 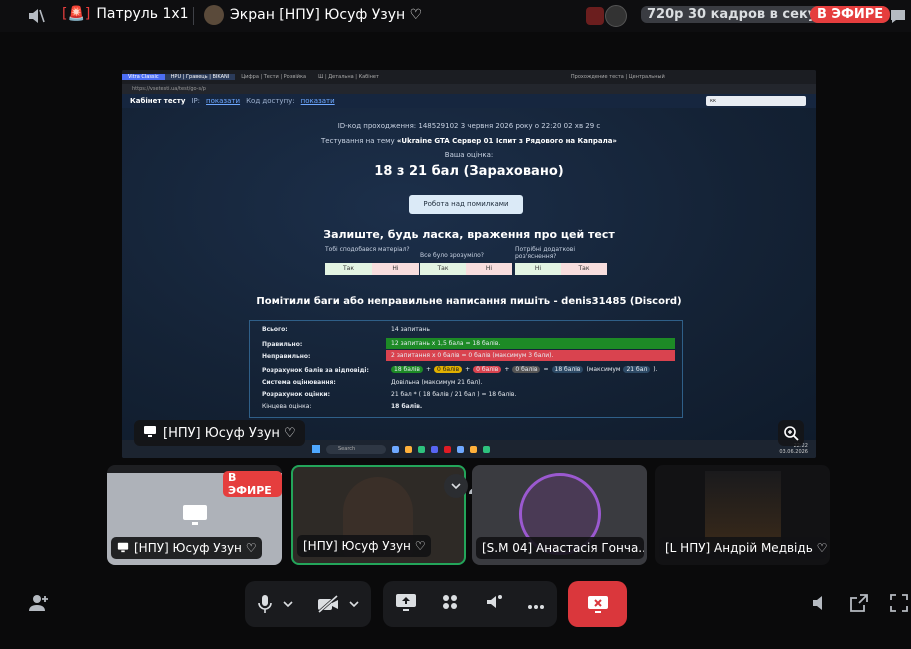 I want to click on feedback-block-2: Все було зрозуміло? Так Ні, so click(x=466, y=260).